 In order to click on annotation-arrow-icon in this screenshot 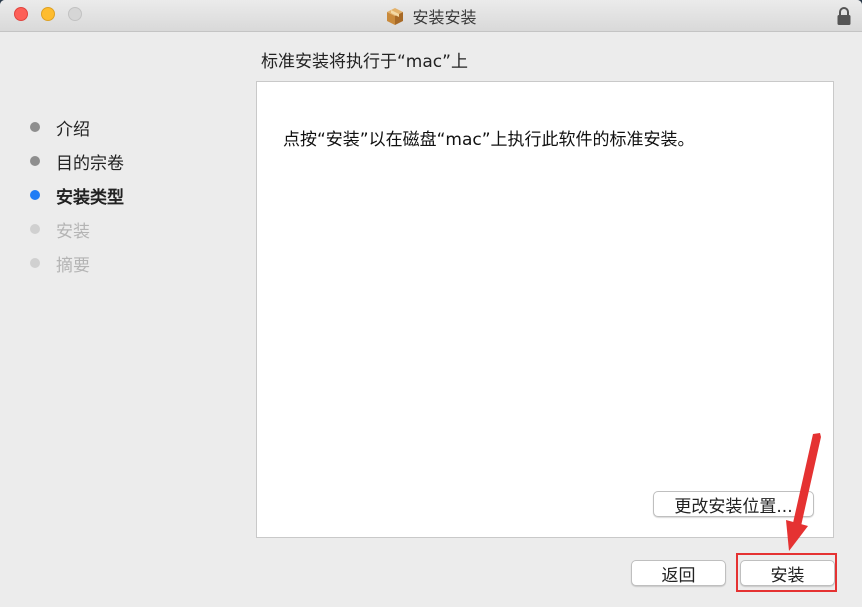, I will do `click(803, 492)`.